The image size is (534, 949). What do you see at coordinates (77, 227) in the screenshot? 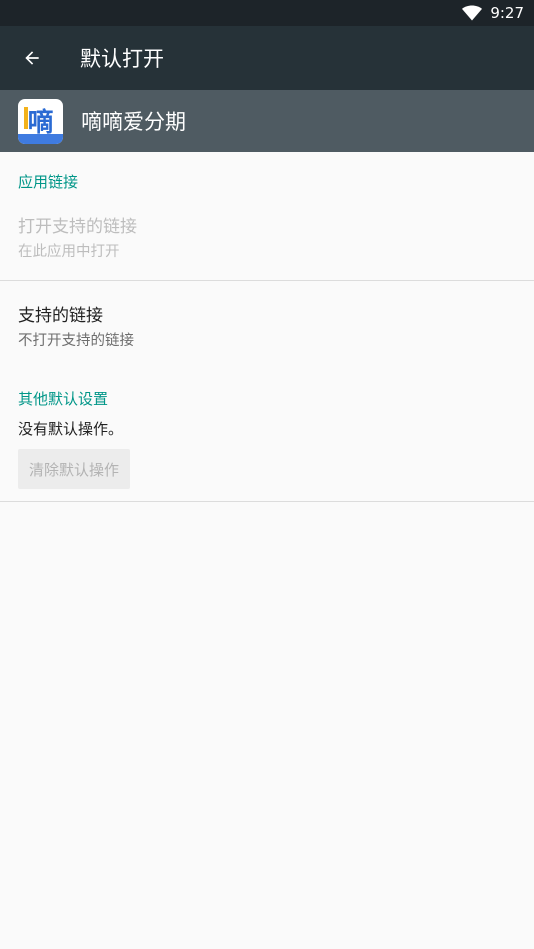
I see `pref-title: 打开支持的链接` at bounding box center [77, 227].